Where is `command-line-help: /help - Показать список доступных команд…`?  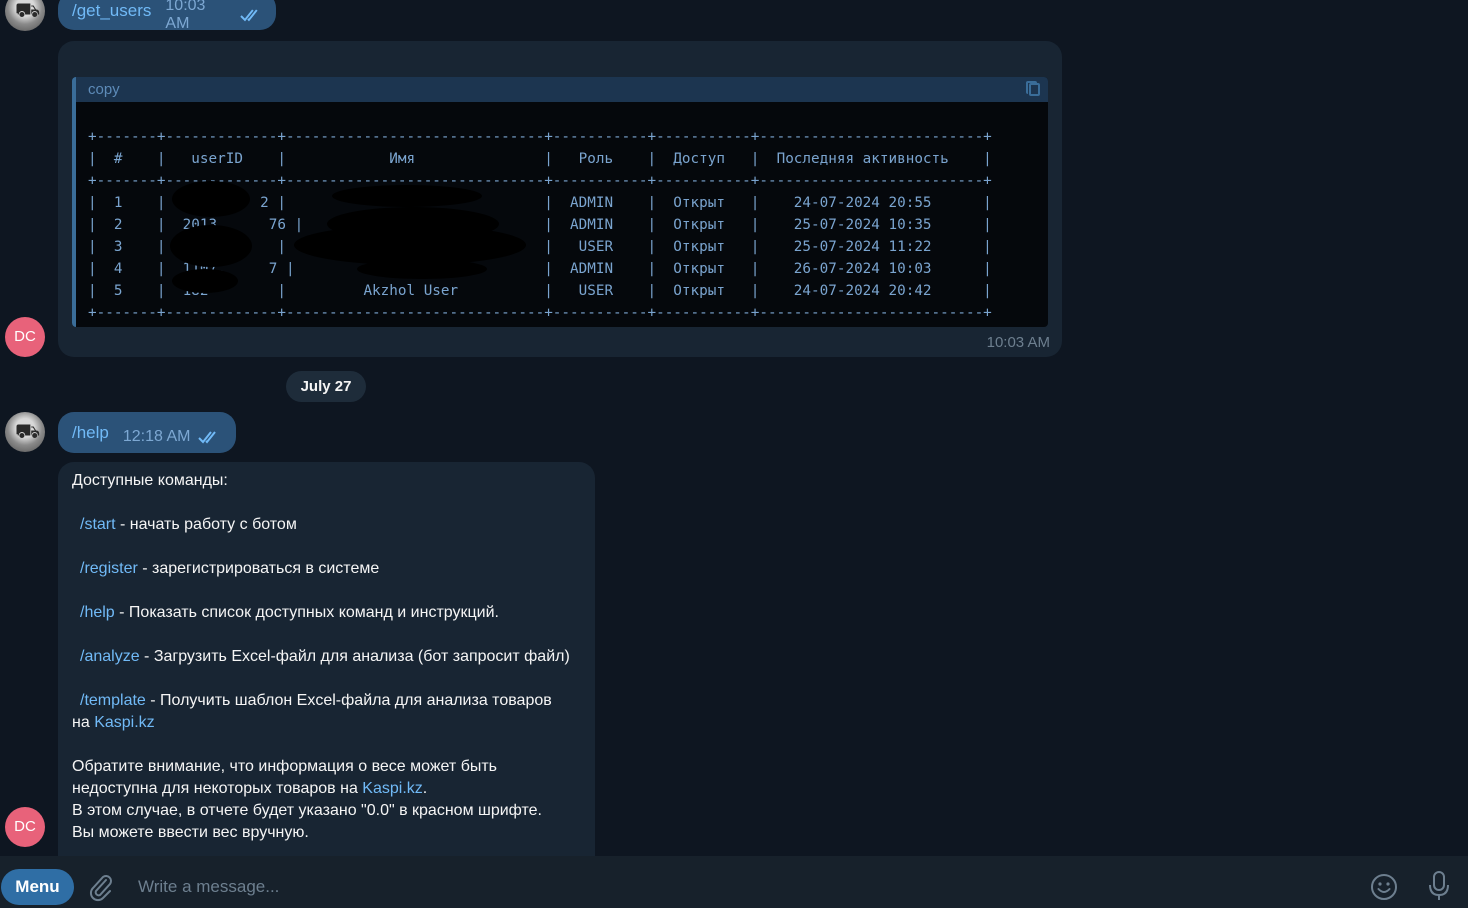 command-line-help: /help - Показать список доступных команд… is located at coordinates (332, 613).